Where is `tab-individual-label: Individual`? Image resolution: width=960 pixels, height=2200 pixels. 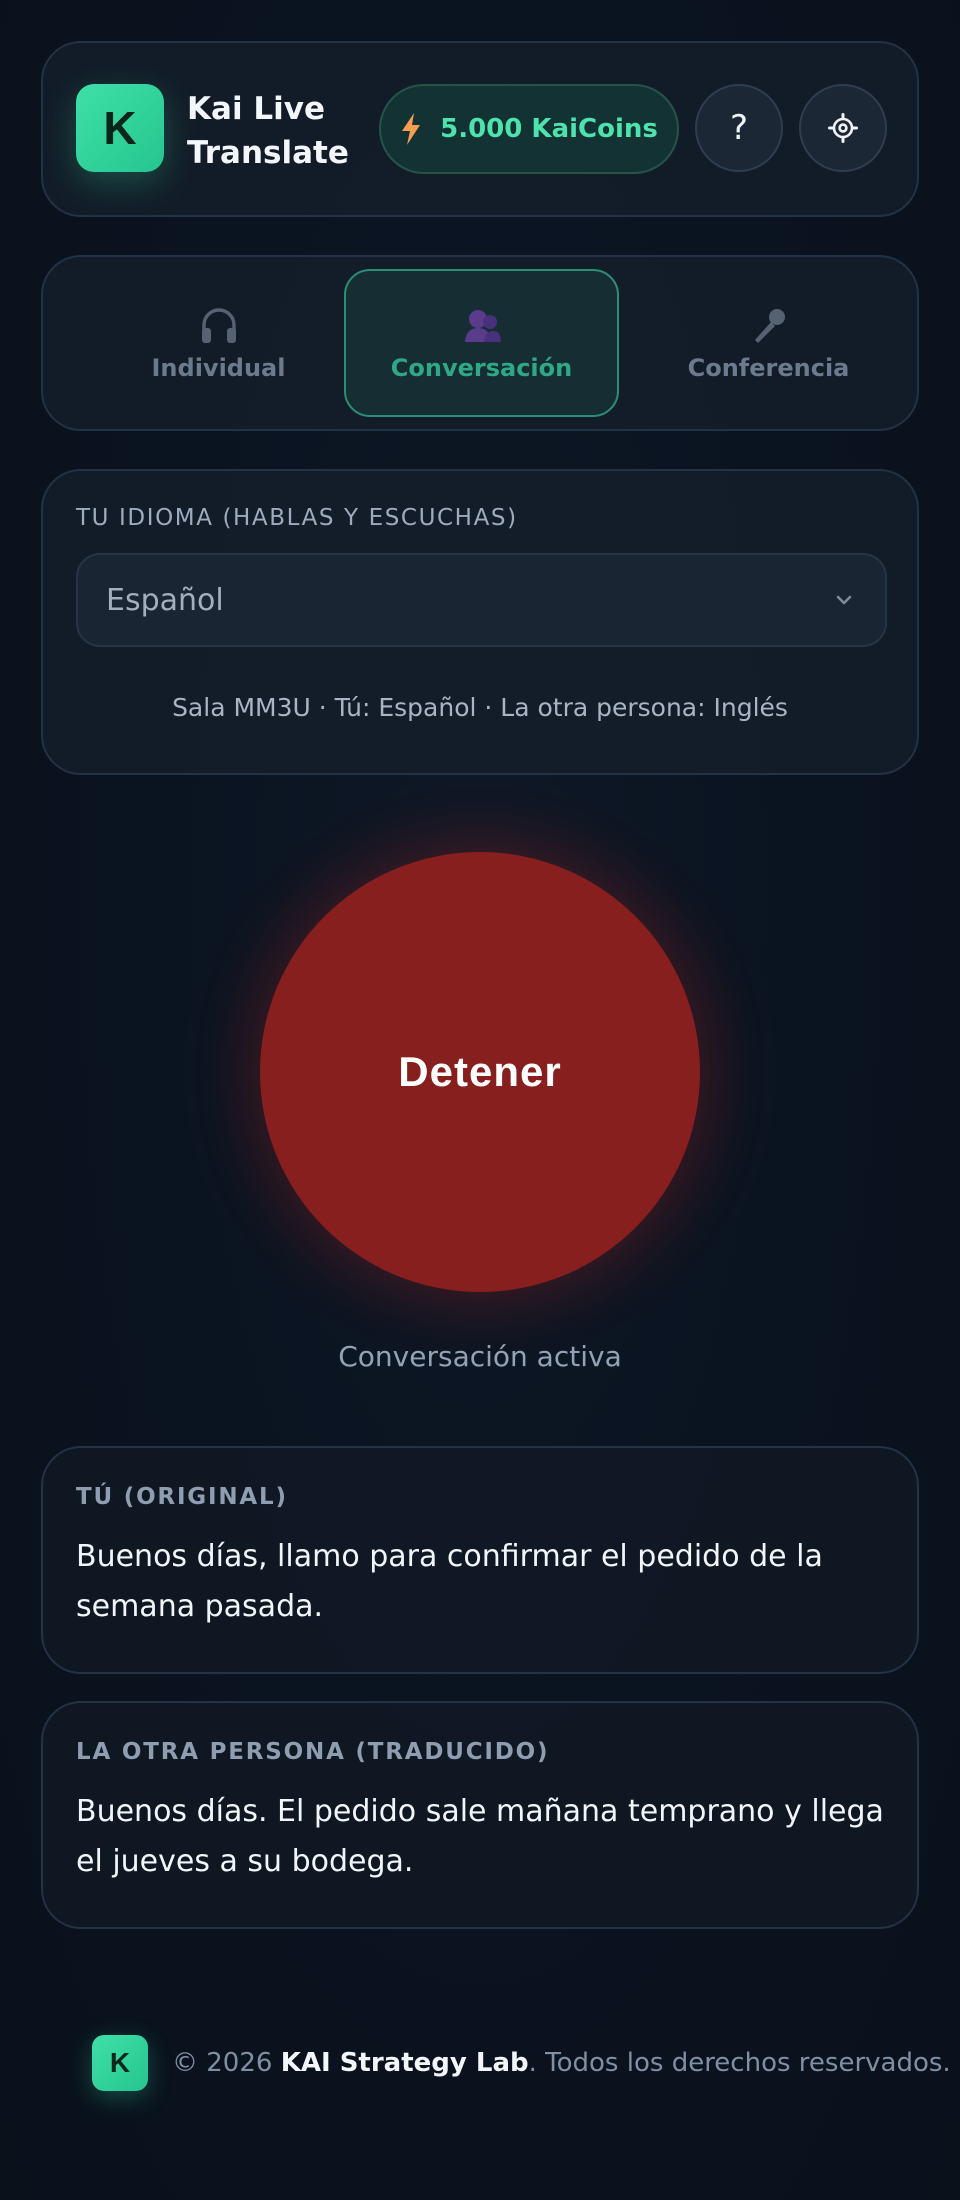
tab-individual-label: Individual is located at coordinates (218, 368).